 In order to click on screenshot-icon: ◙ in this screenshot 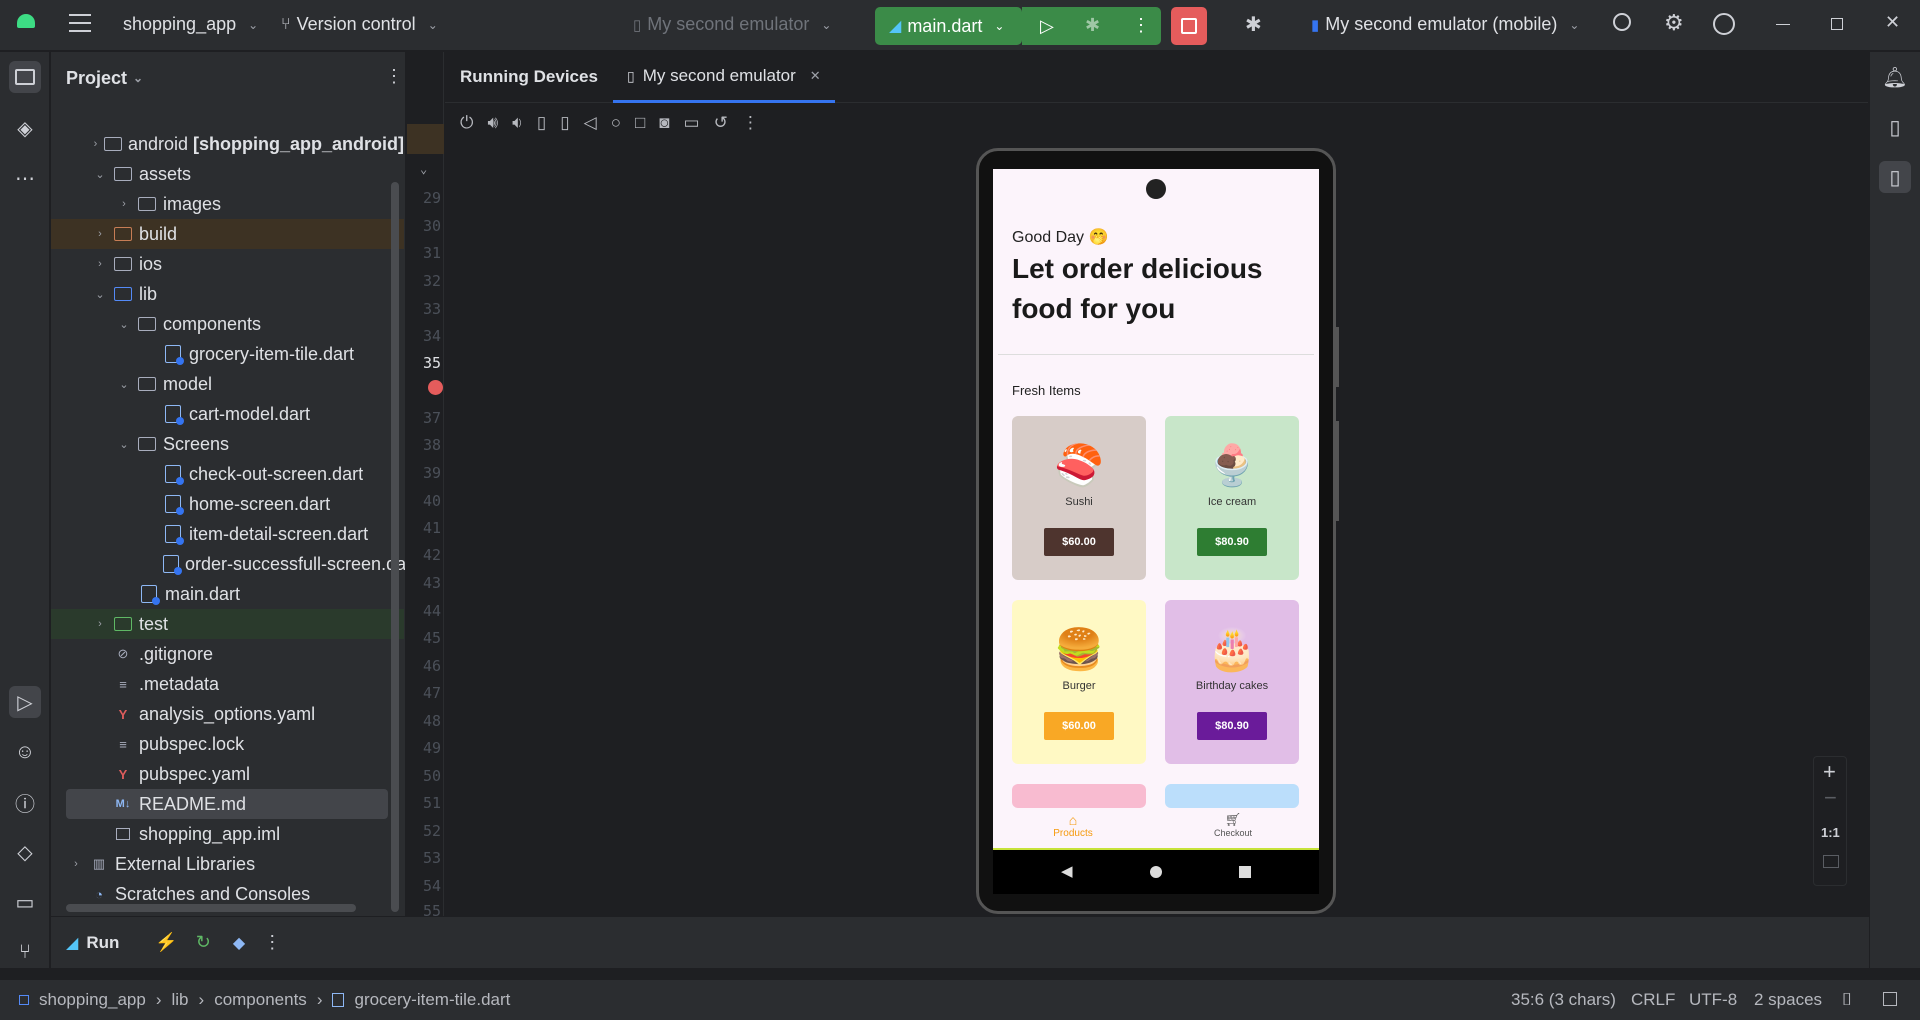, I will do `click(664, 123)`.